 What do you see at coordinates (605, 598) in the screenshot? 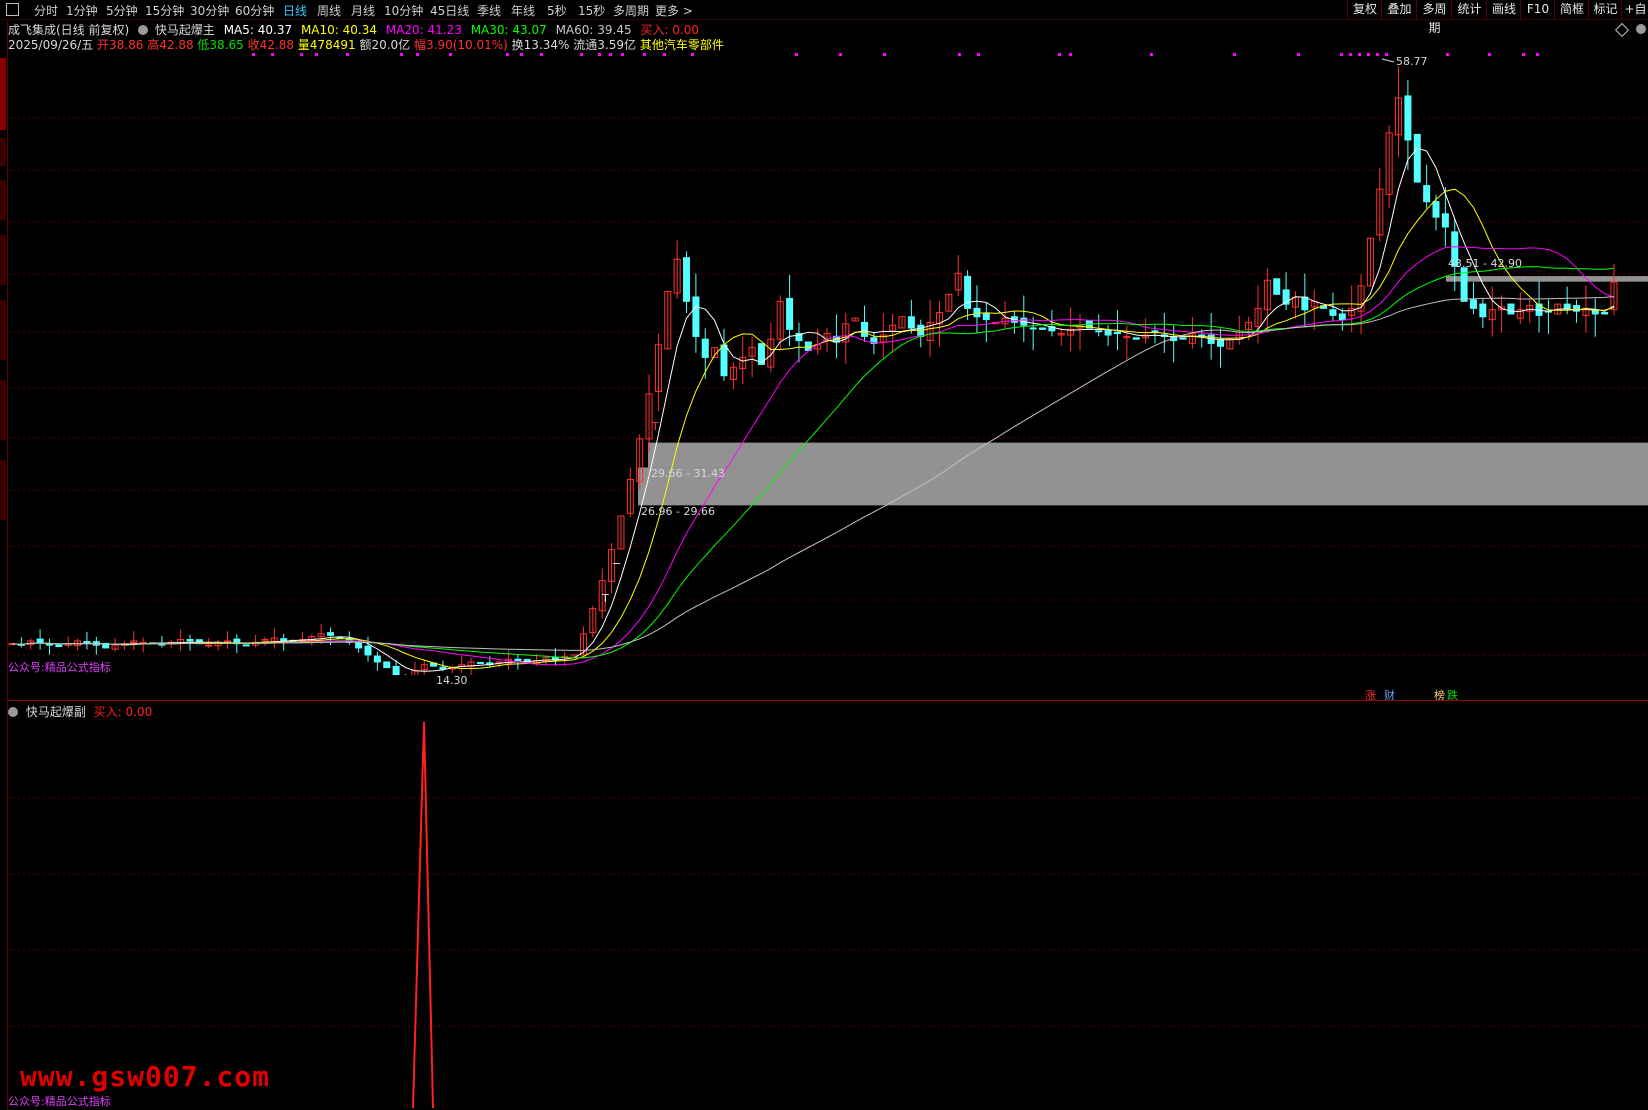
I see `t-marker-1: T` at bounding box center [605, 598].